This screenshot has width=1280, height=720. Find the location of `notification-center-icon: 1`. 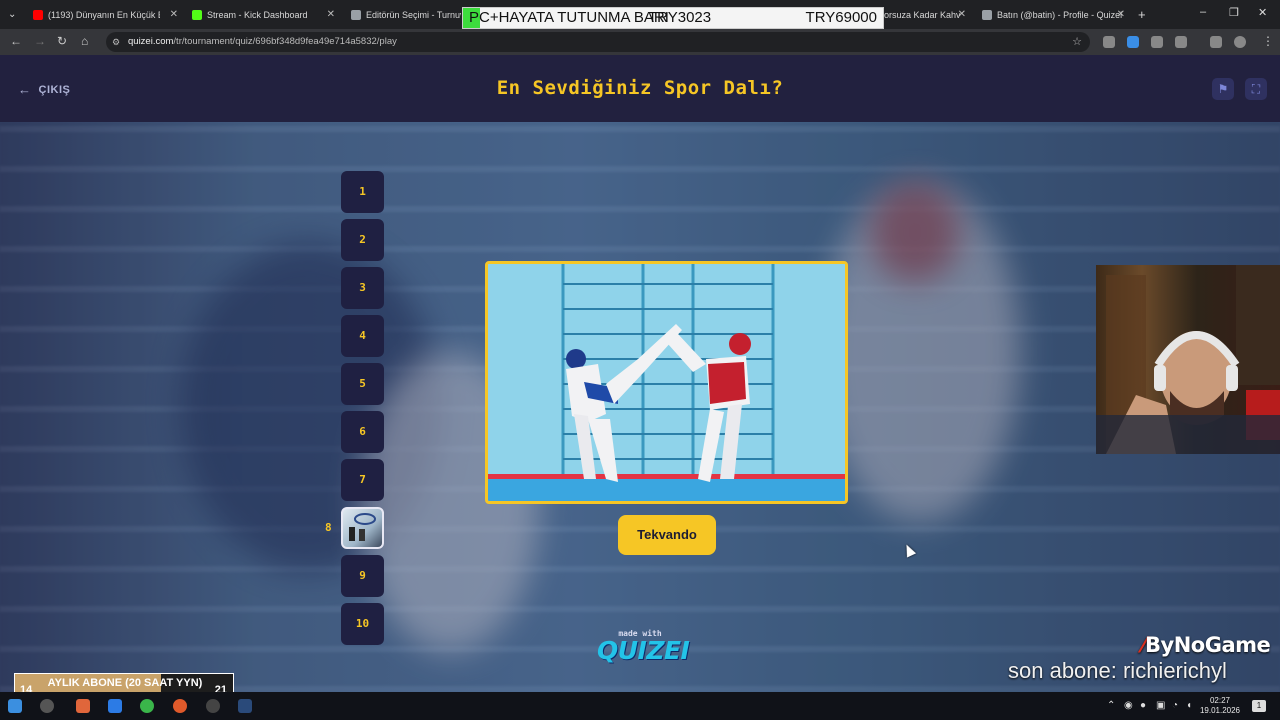

notification-center-icon: 1 is located at coordinates (1259, 706).